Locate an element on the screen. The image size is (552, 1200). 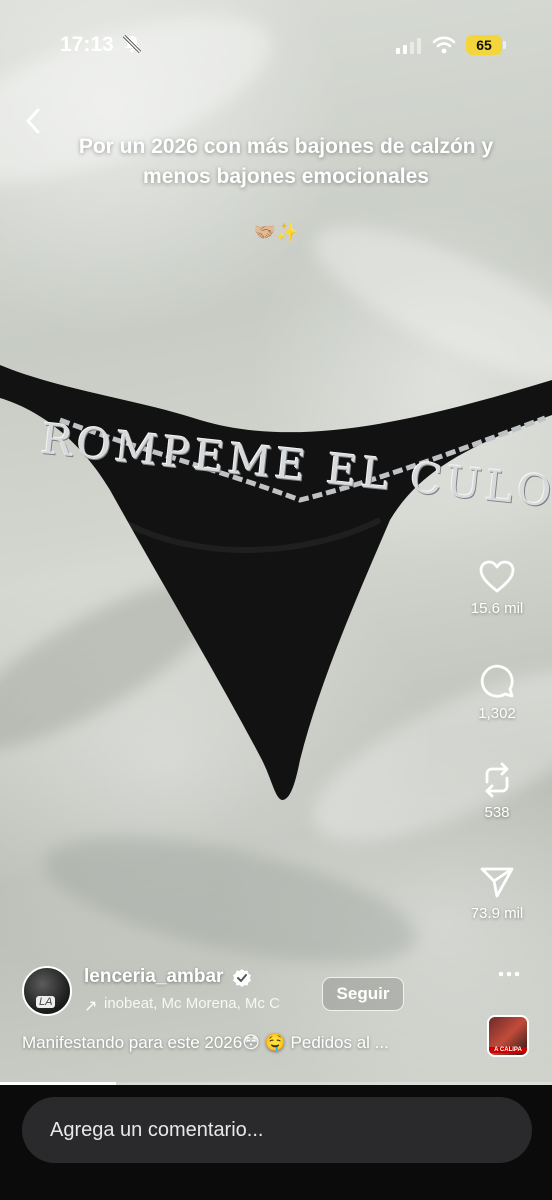
wifi-icon is located at coordinates (444, 45).